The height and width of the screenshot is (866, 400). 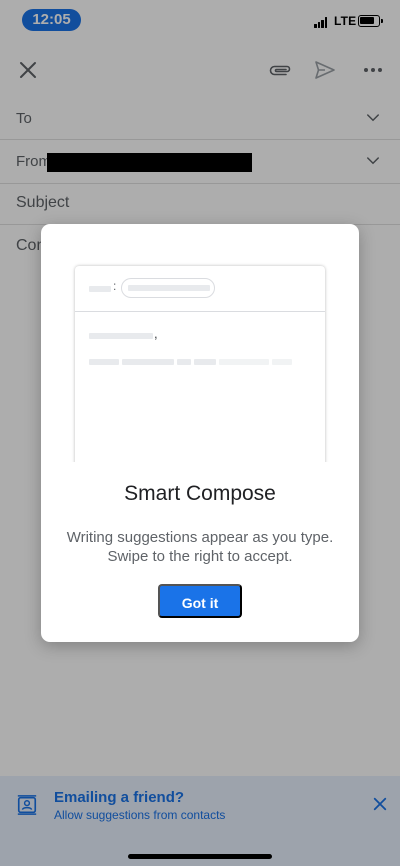 I want to click on recipient-chip-placeholder, so click(x=168, y=288).